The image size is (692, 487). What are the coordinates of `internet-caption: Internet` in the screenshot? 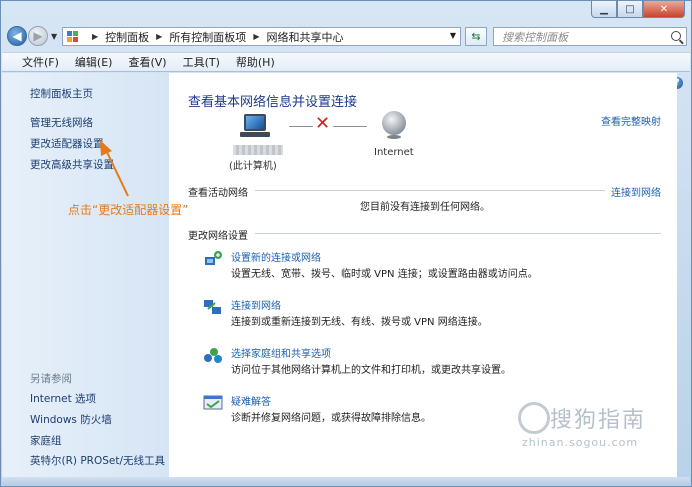 It's located at (394, 152).